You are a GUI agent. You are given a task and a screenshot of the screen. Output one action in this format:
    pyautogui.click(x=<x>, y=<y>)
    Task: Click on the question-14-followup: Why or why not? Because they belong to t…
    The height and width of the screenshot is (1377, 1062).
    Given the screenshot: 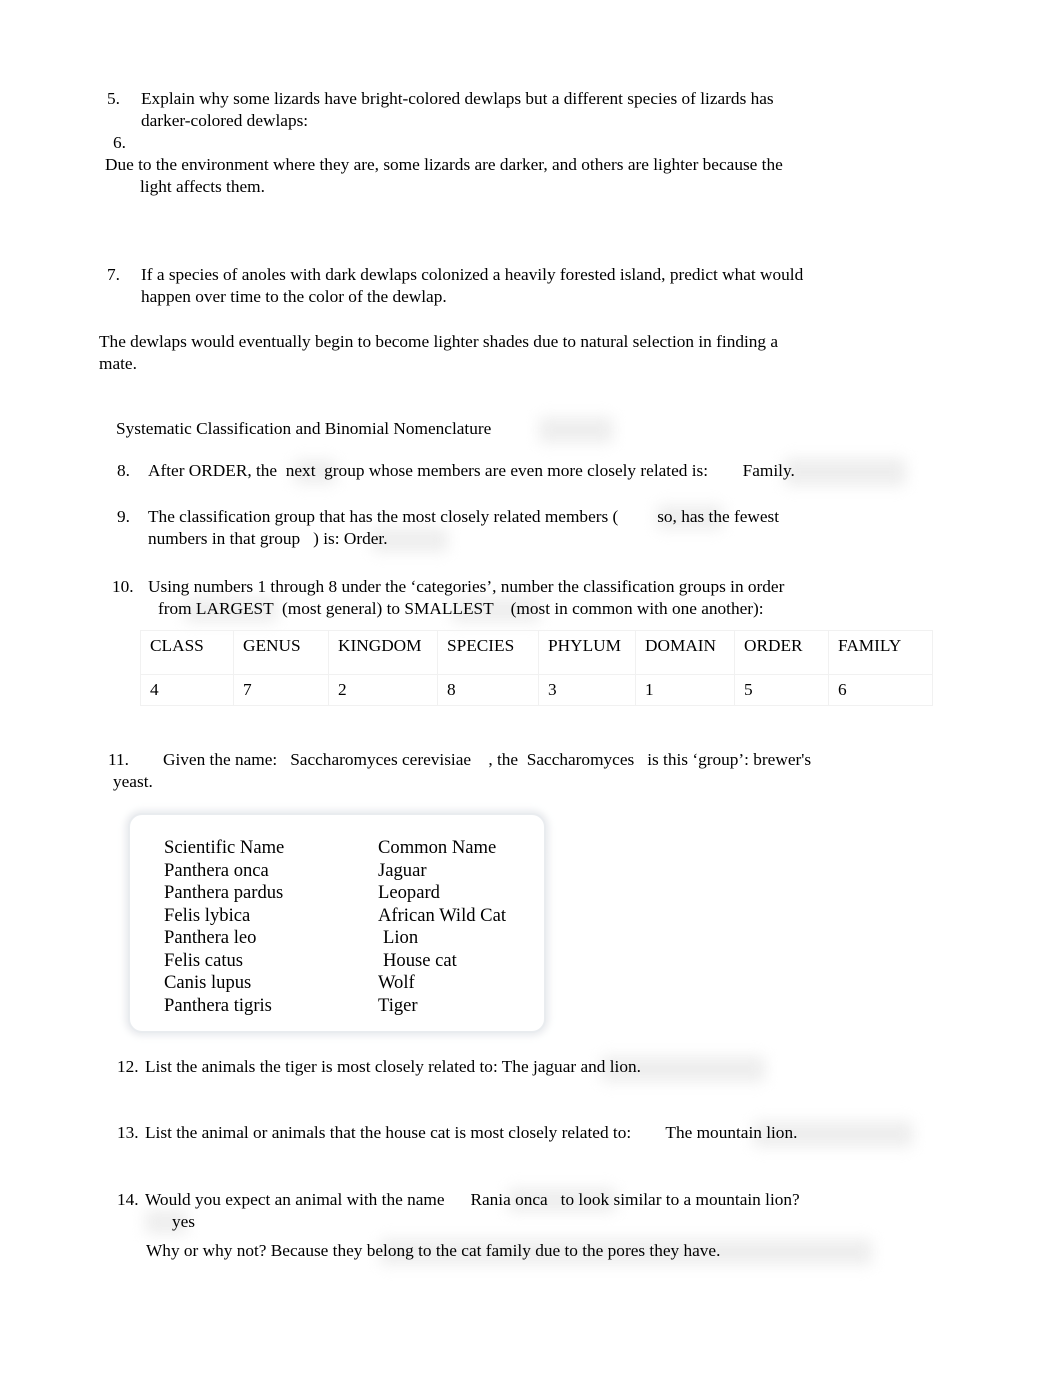 What is the action you would take?
    pyautogui.click(x=433, y=1250)
    